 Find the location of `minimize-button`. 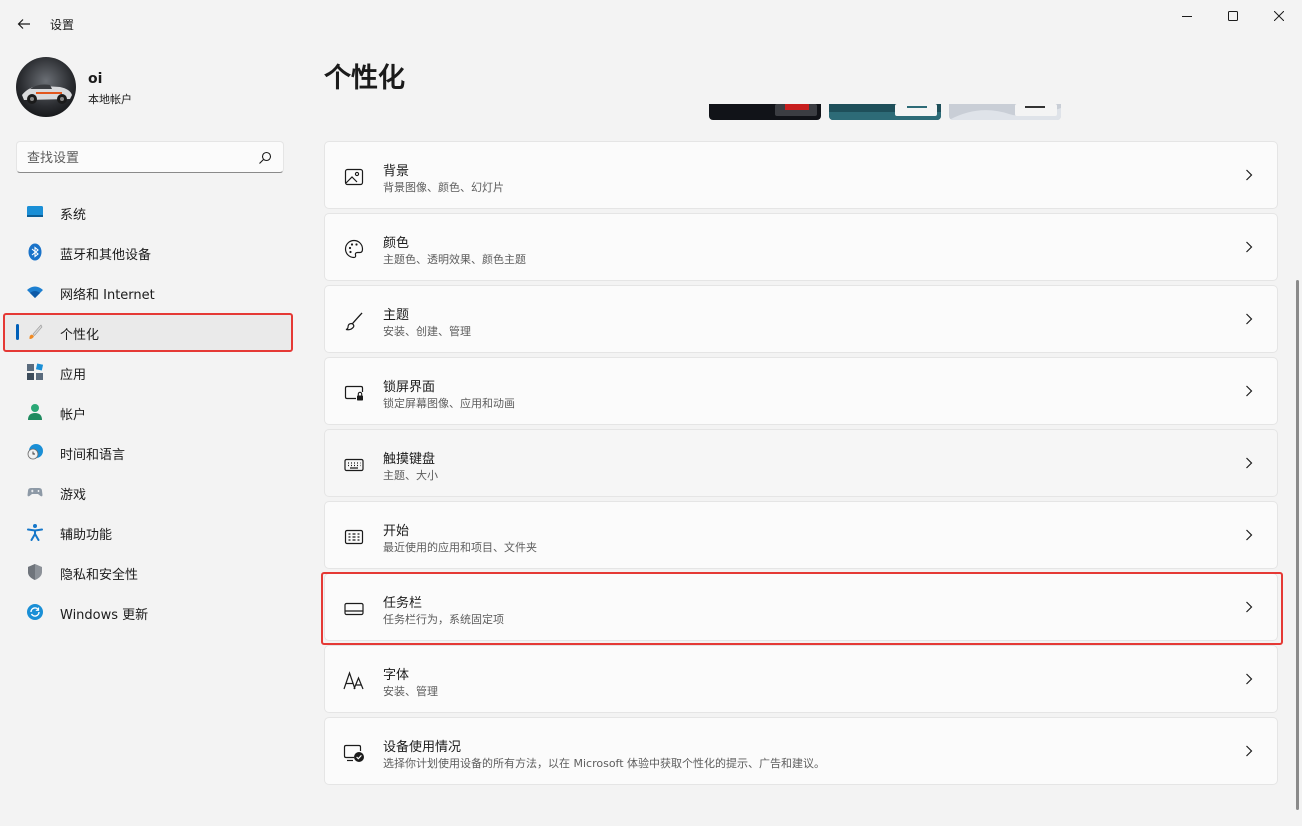

minimize-button is located at coordinates (1187, 16).